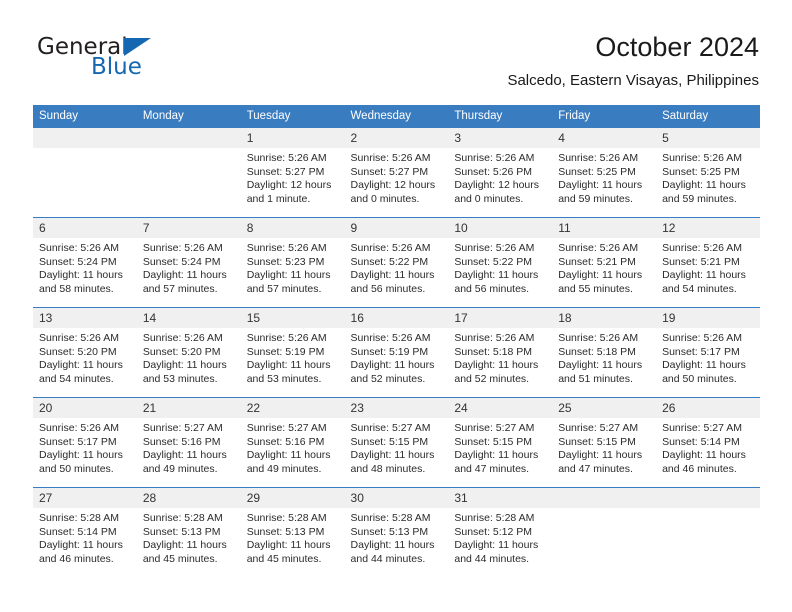  Describe the element at coordinates (285, 351) in the screenshot. I see `sunset-text: Sunset: 5:19 PM` at that location.